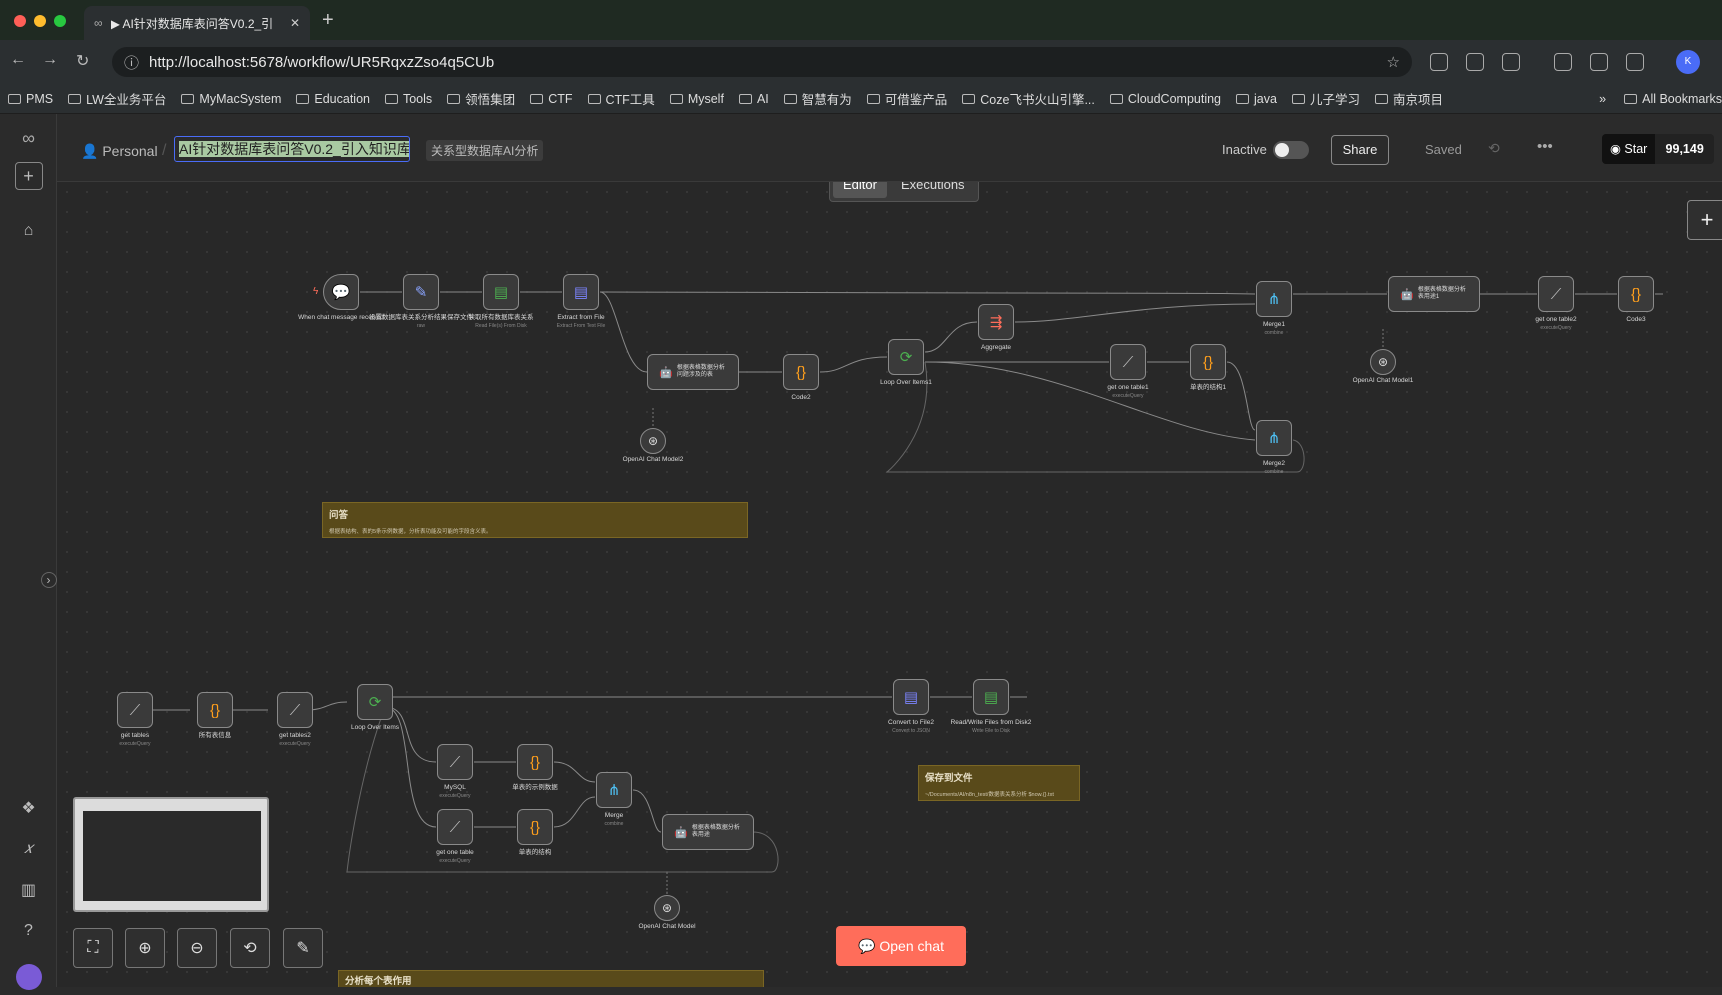 The image size is (1722, 995). What do you see at coordinates (1635, 62) in the screenshot?
I see `tab-search-icon` at bounding box center [1635, 62].